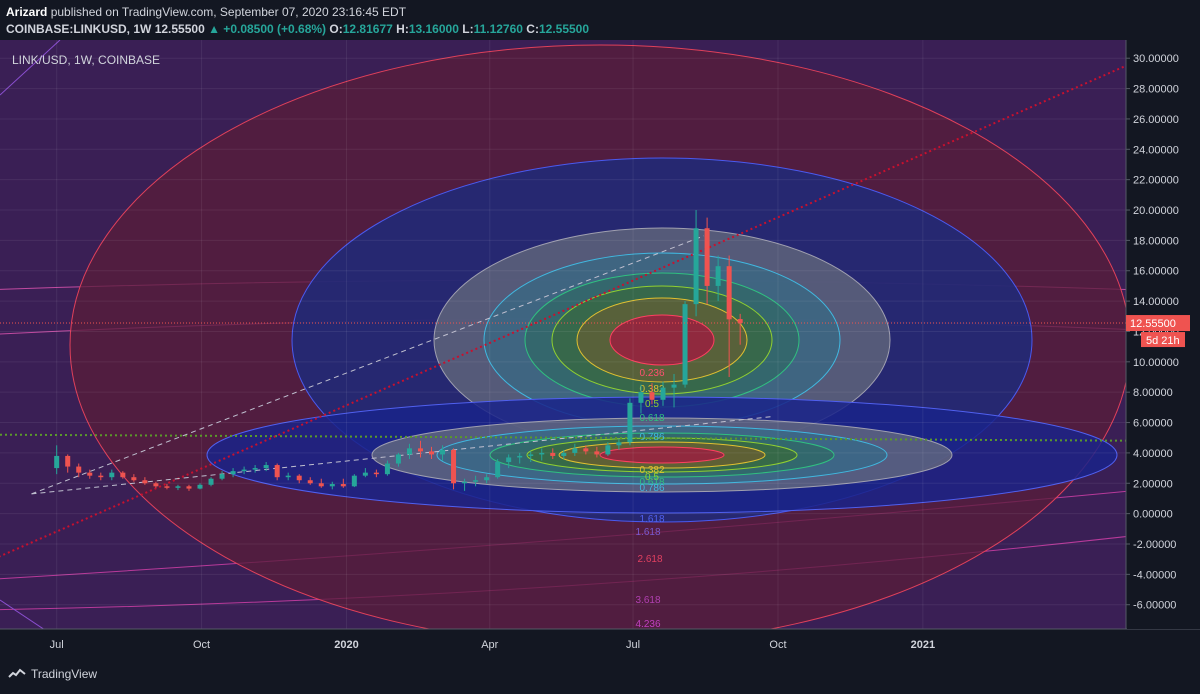  Describe the element at coordinates (1156, 302) in the screenshot. I see `y-tick-8: 14.00000` at that location.